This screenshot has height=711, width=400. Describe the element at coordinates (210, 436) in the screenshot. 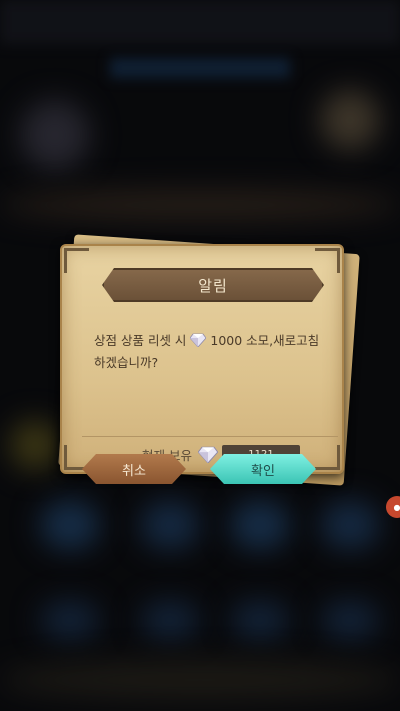

I see `dialog-divider` at that location.